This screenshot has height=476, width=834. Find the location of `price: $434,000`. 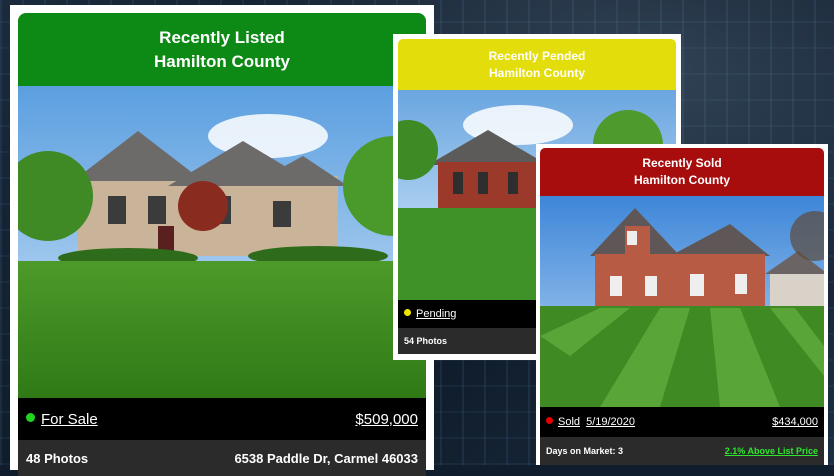

price: $434,000 is located at coordinates (795, 422).